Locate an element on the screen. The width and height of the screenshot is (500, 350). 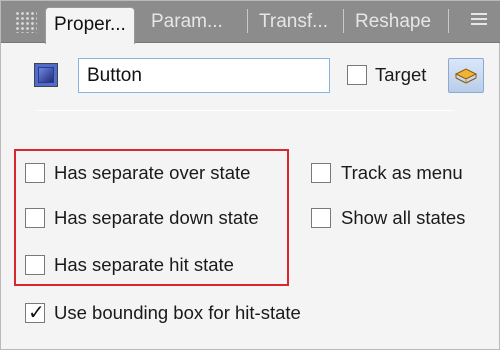
name-input is located at coordinates (204, 75).